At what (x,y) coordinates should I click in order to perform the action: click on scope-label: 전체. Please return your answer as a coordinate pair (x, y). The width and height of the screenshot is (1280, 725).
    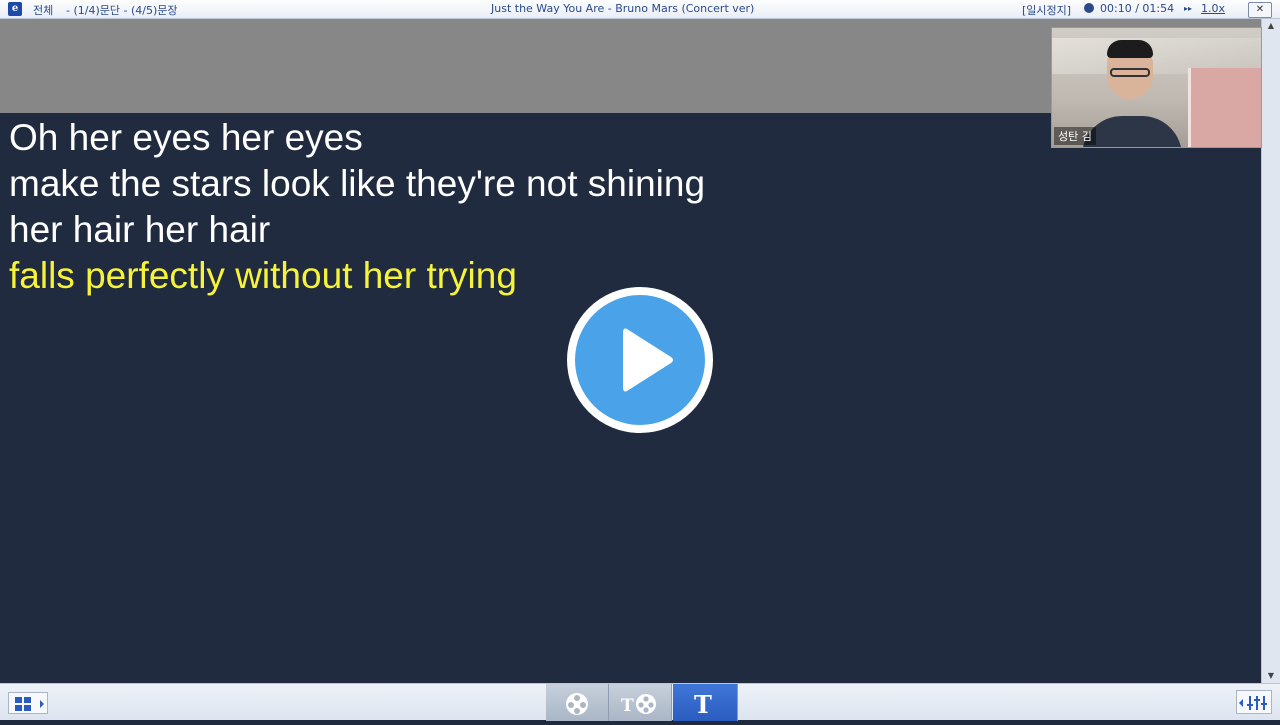
    Looking at the image, I should click on (43, 10).